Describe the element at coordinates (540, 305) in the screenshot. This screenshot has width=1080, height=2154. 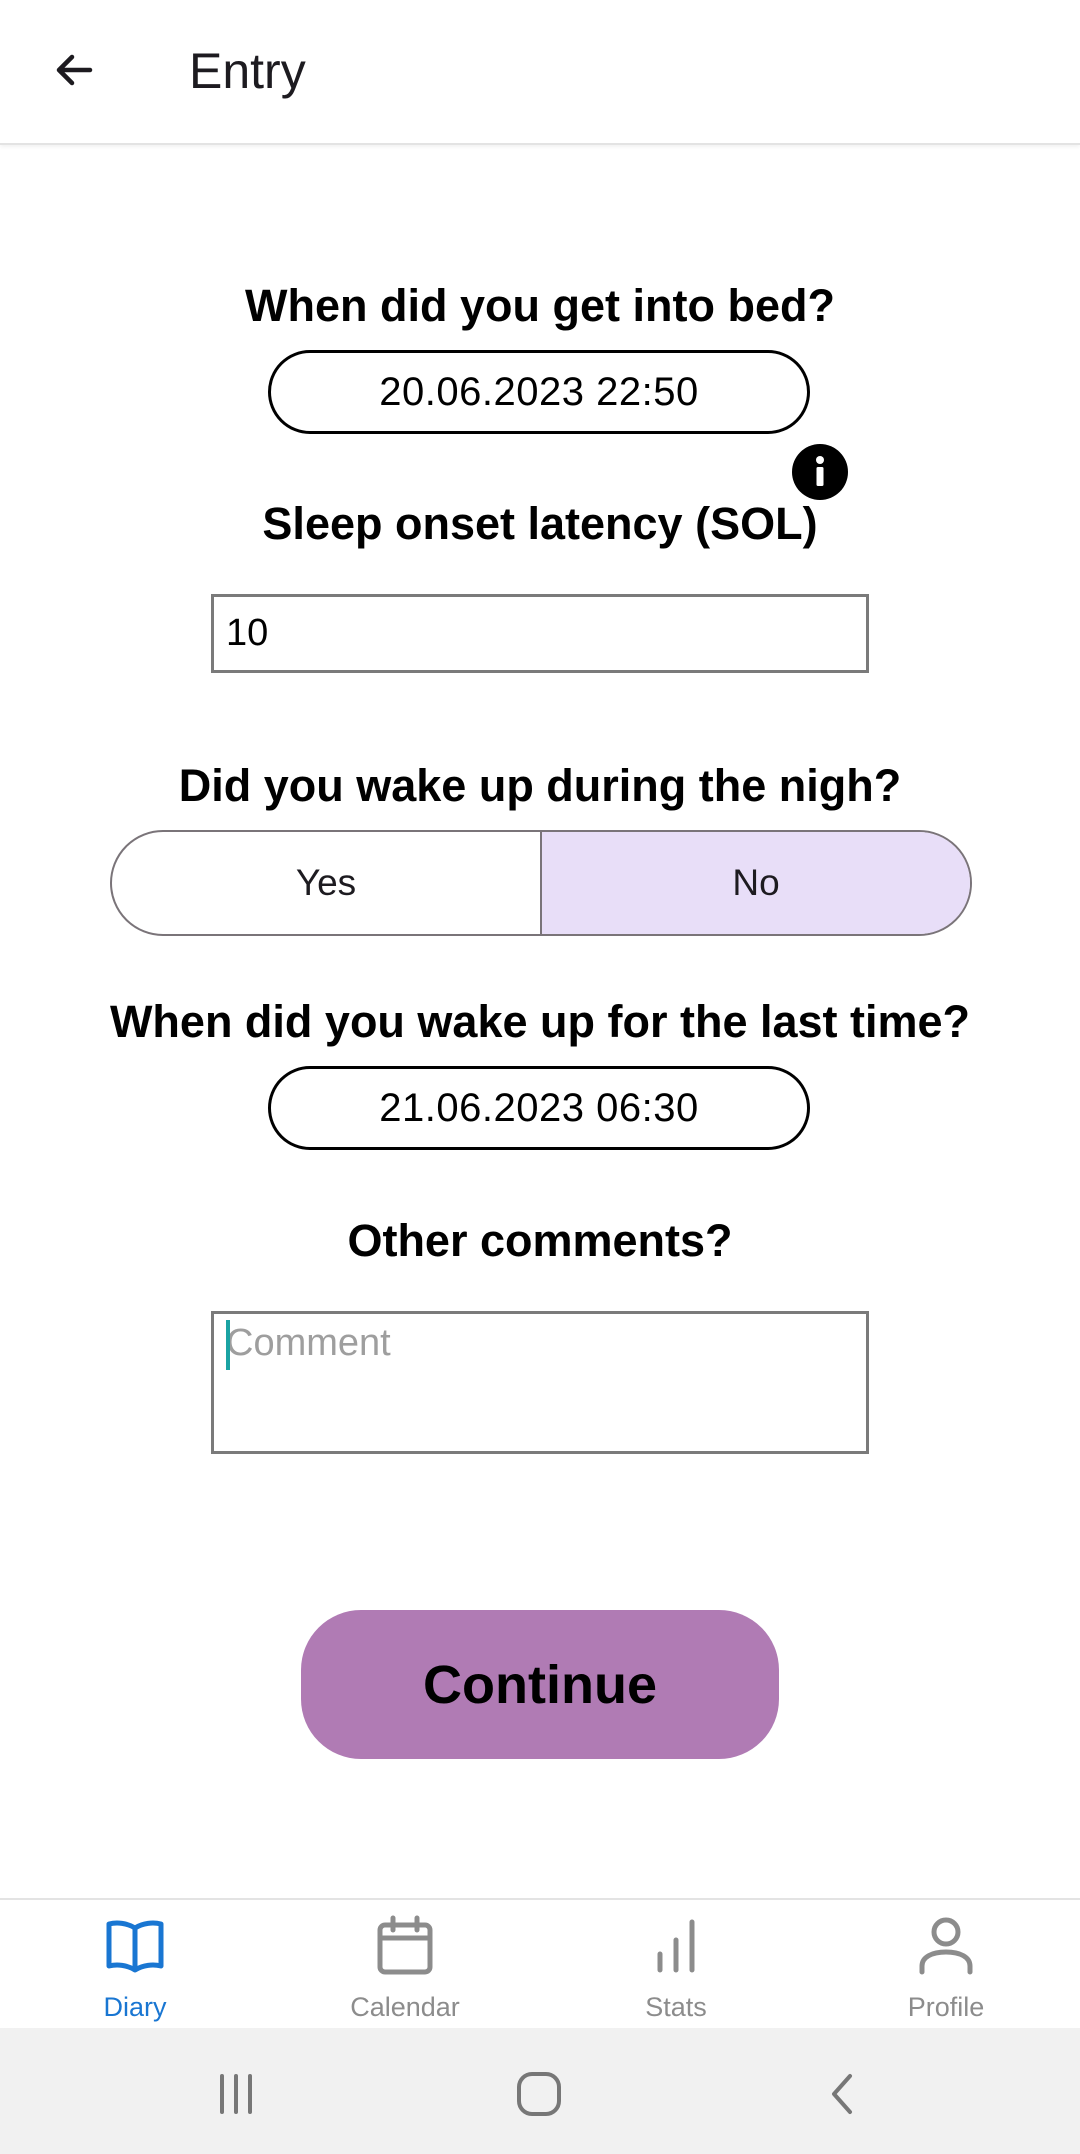
I see `bed-question-label: When did you get into bed?` at that location.